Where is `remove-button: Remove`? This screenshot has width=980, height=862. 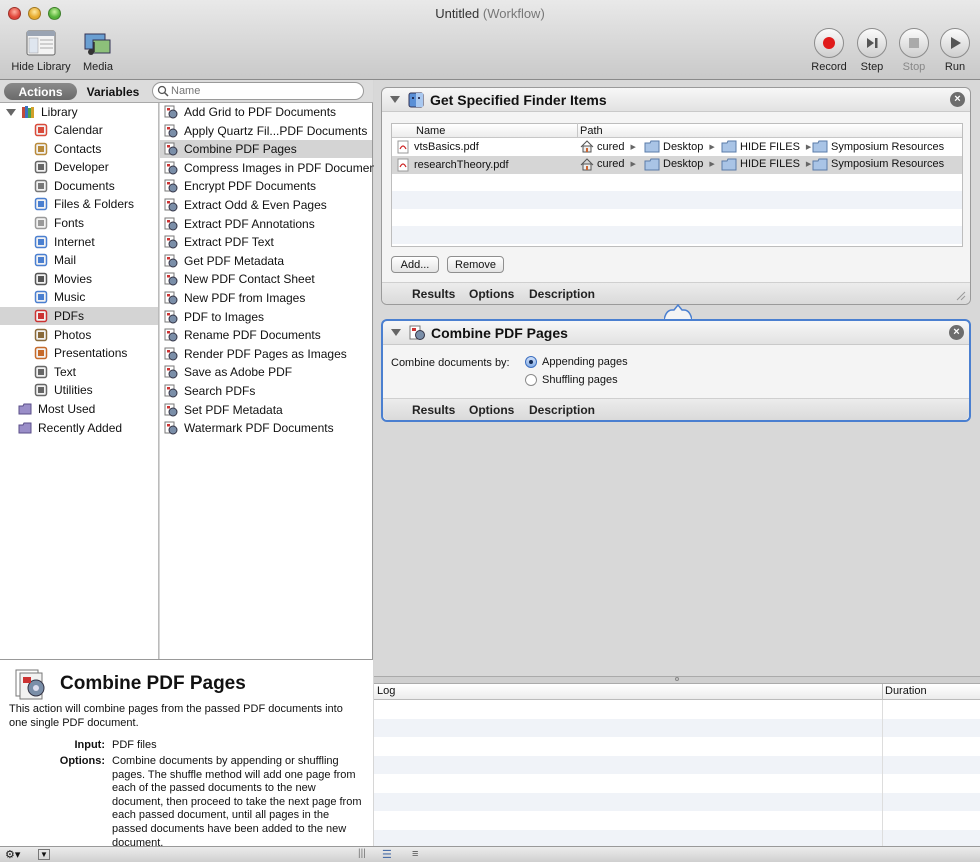 remove-button: Remove is located at coordinates (475, 264).